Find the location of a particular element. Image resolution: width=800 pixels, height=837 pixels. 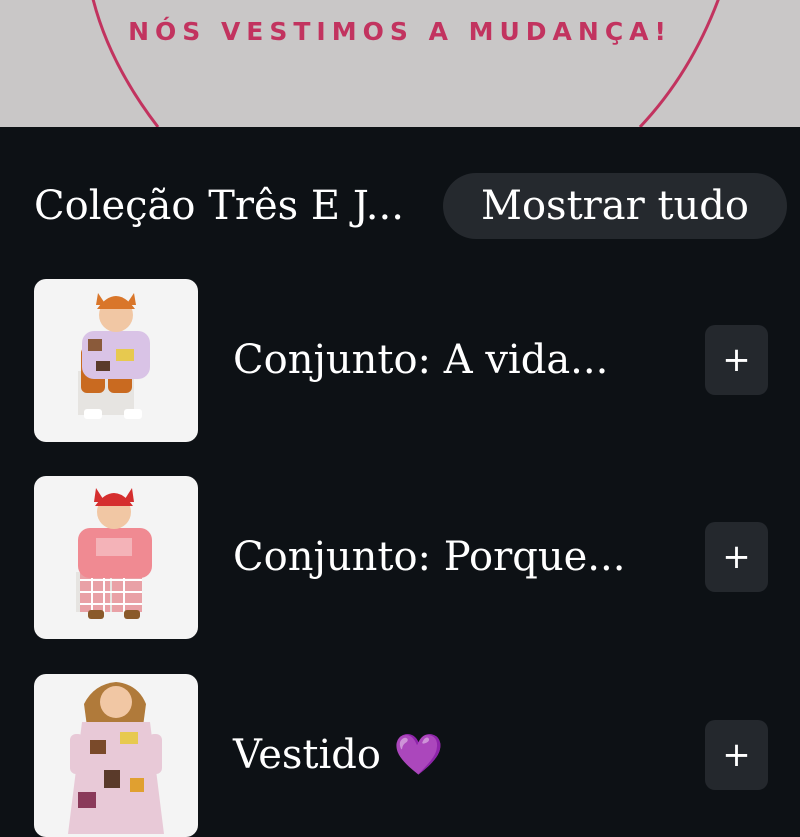

brand-tagline: NÓS VESTIMOS A MUDANÇA! is located at coordinates (400, 31).